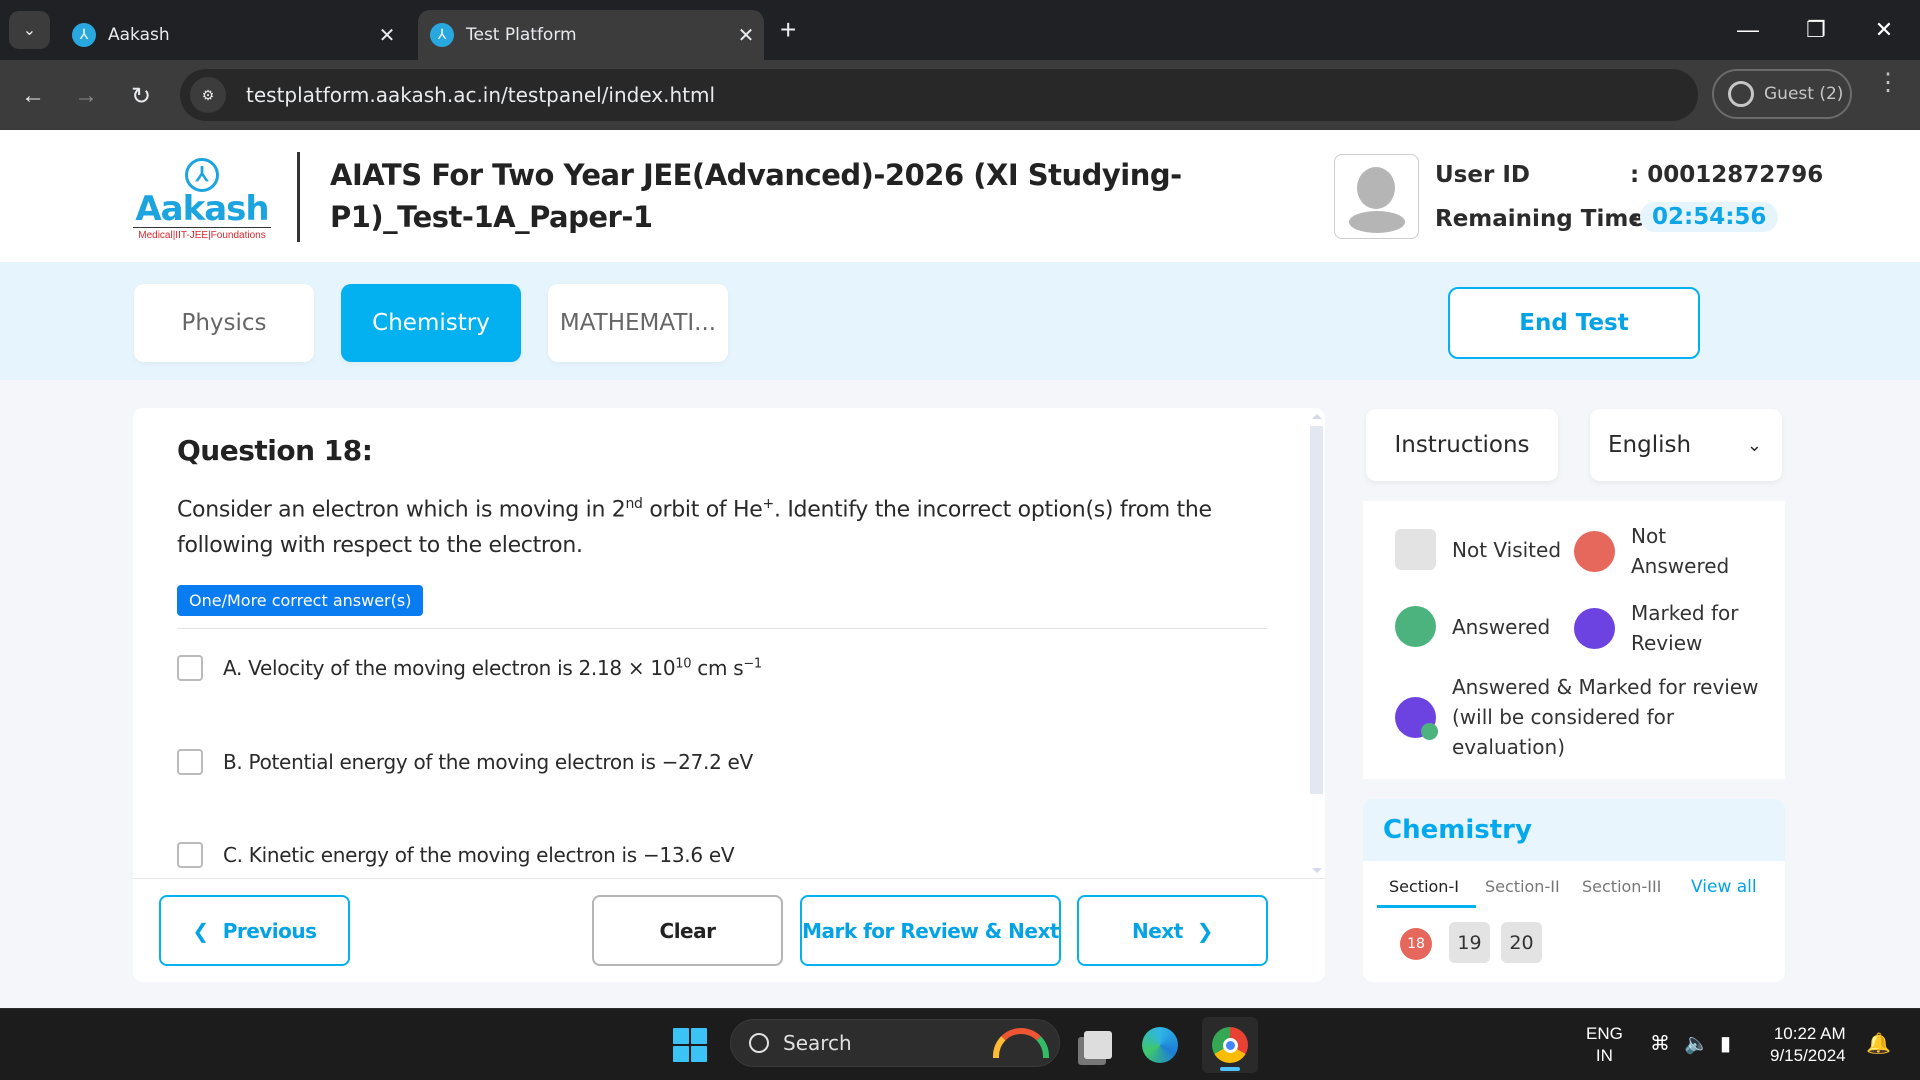 The image size is (1920, 1080). What do you see at coordinates (1317, 870) in the screenshot?
I see `scroll-down-arrow-icon` at bounding box center [1317, 870].